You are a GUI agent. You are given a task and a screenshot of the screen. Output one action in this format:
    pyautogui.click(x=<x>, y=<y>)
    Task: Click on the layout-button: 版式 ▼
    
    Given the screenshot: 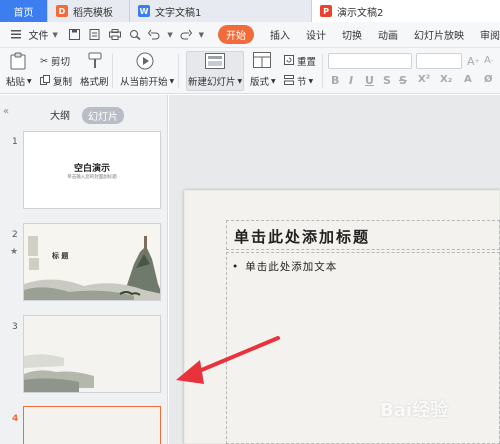 What is the action you would take?
    pyautogui.click(x=263, y=81)
    